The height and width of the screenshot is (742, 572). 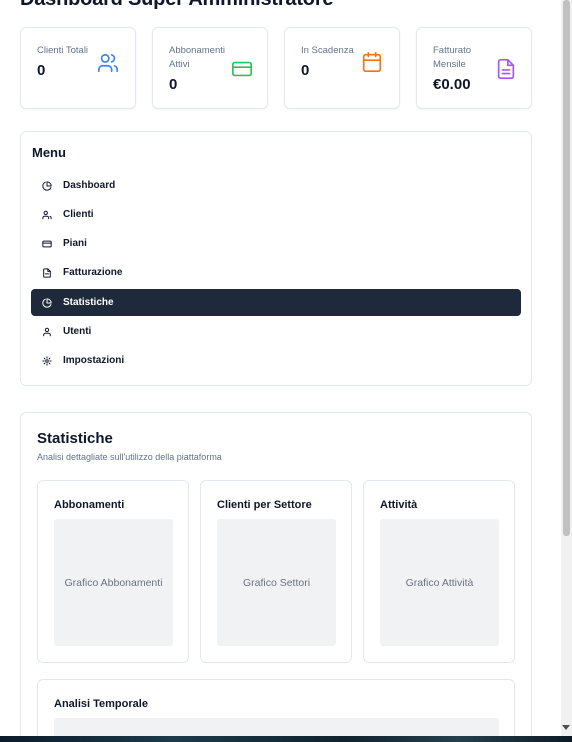 I want to click on menu-item-clienti: Clienti, so click(x=276, y=214).